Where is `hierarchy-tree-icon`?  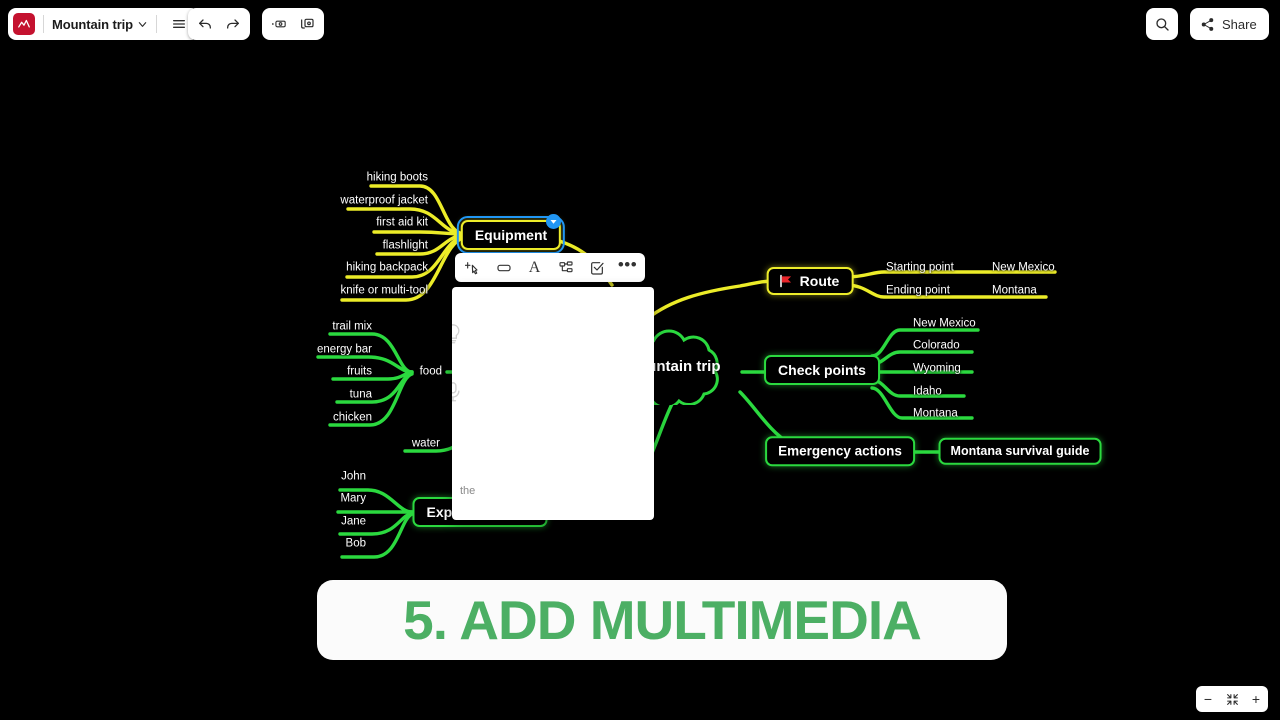
hierarchy-tree-icon is located at coordinates (565, 267).